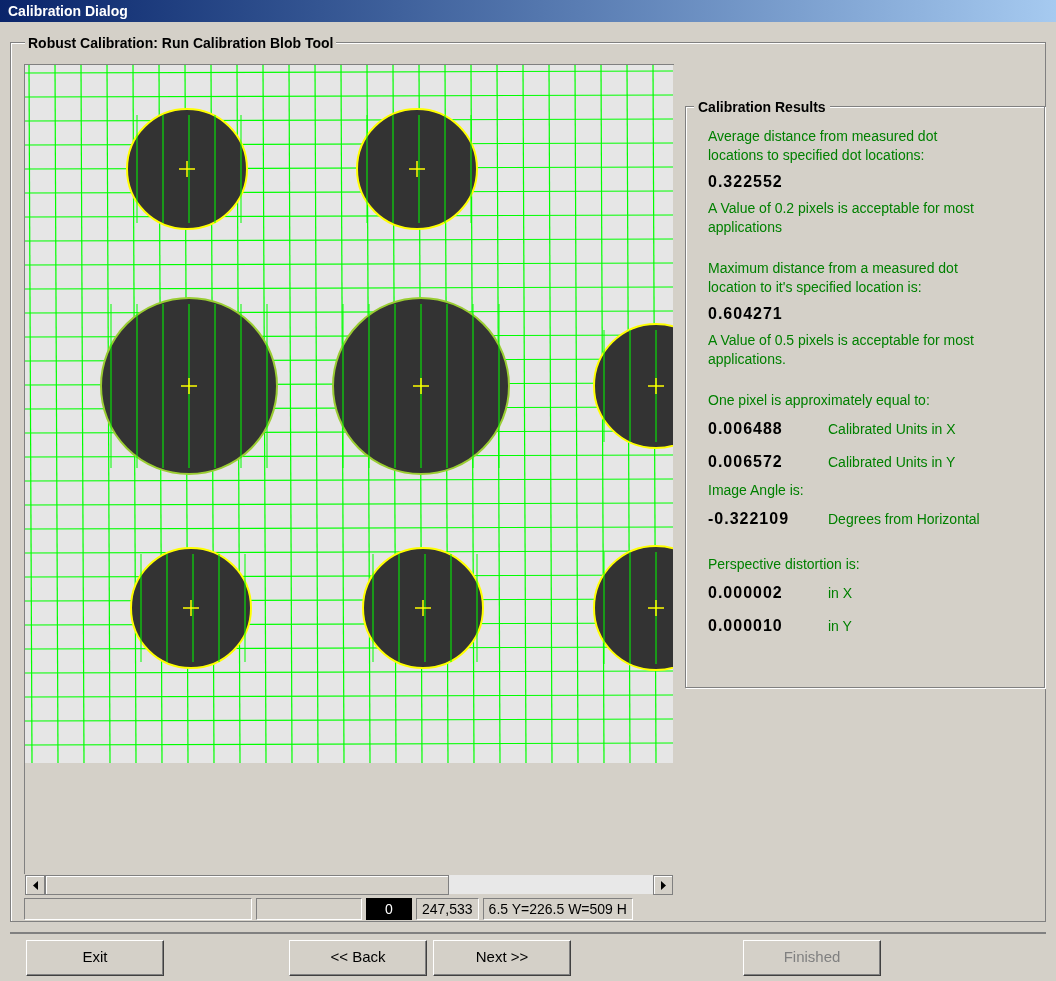  What do you see at coordinates (840, 626) in the screenshot?
I see `result-unit: in Y` at bounding box center [840, 626].